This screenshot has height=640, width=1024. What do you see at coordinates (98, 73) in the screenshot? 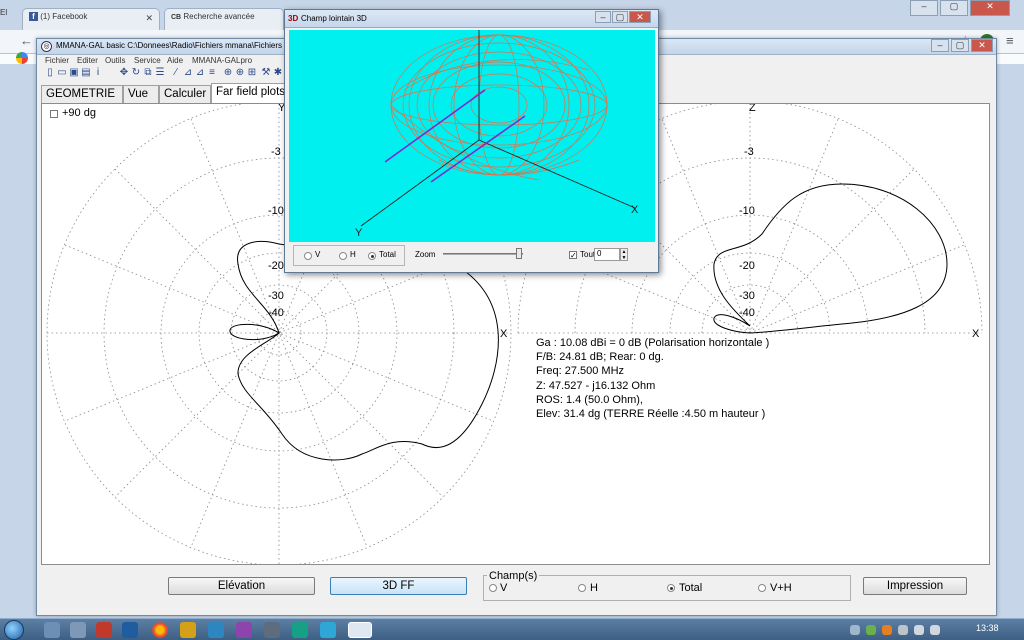
I see `info-icon: ⅰ` at bounding box center [98, 73].